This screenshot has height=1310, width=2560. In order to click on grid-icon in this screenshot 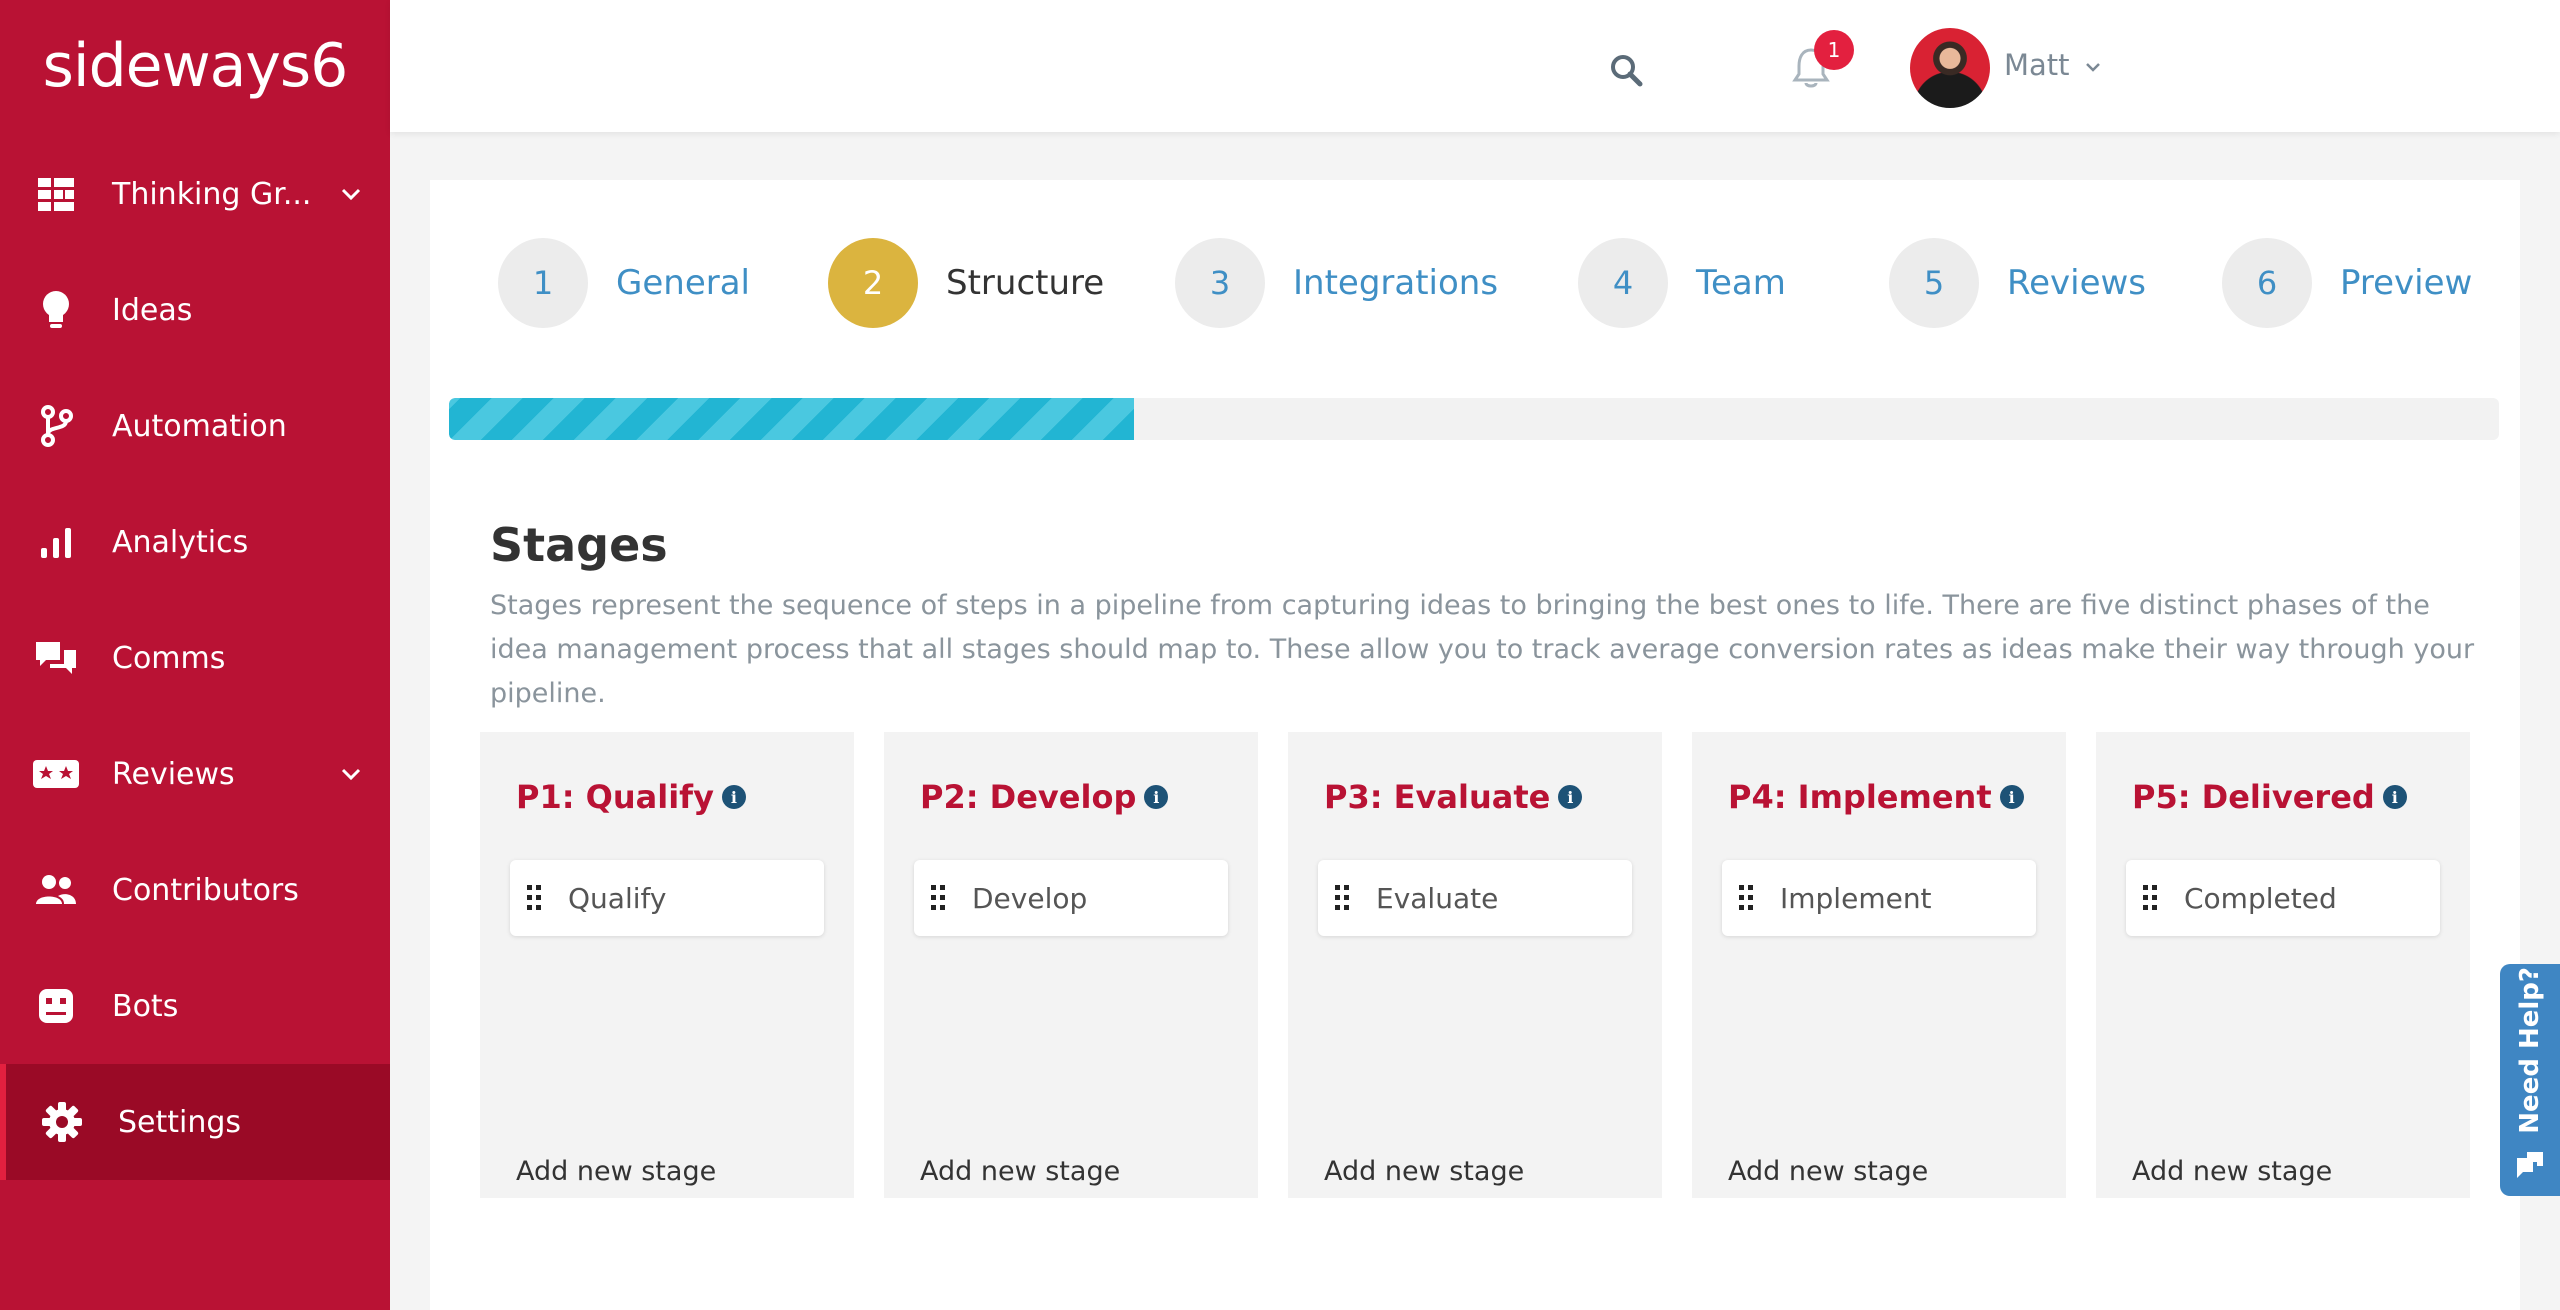, I will do `click(56, 194)`.